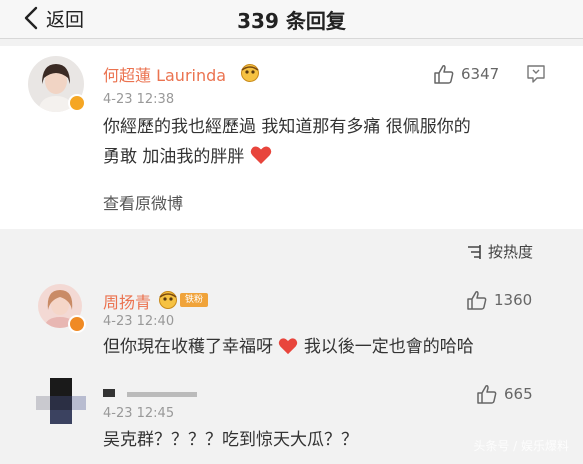  Describe the element at coordinates (518, 394) in the screenshot. I see `like-count: 665` at that location.